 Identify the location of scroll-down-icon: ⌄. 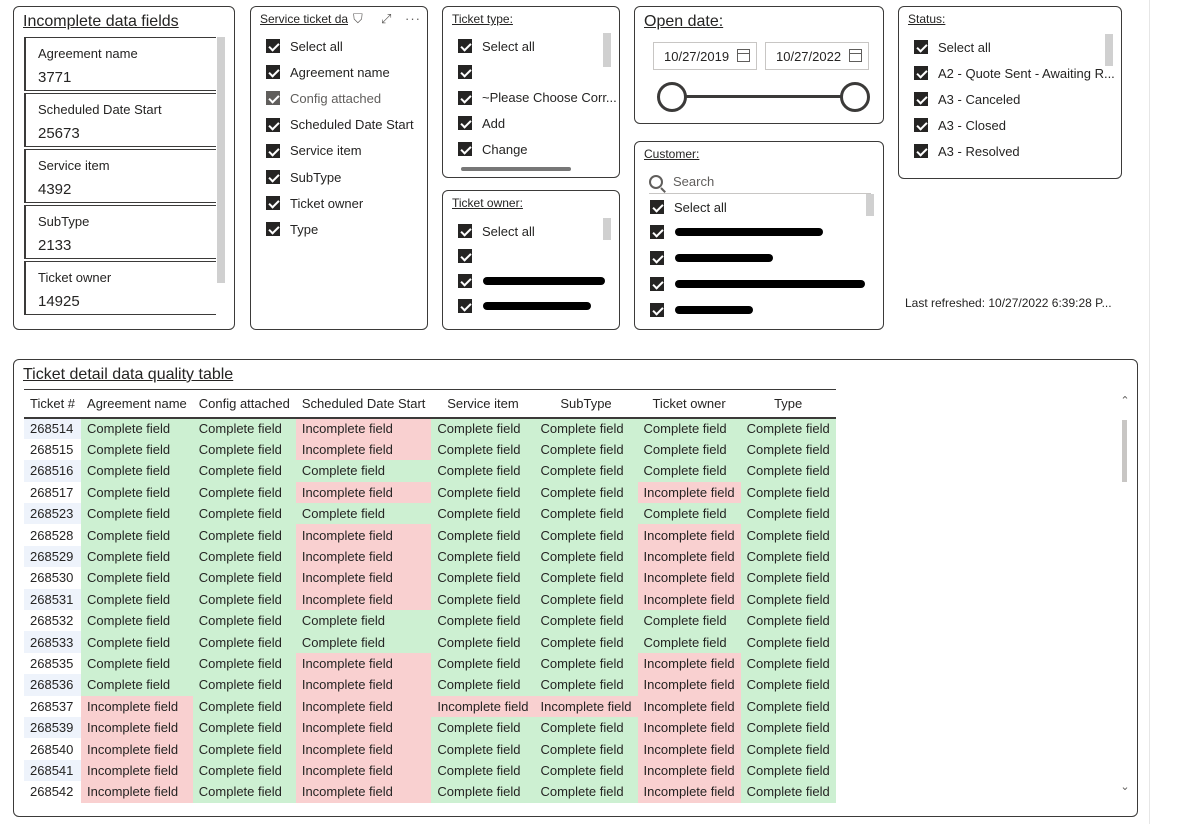
(1125, 786).